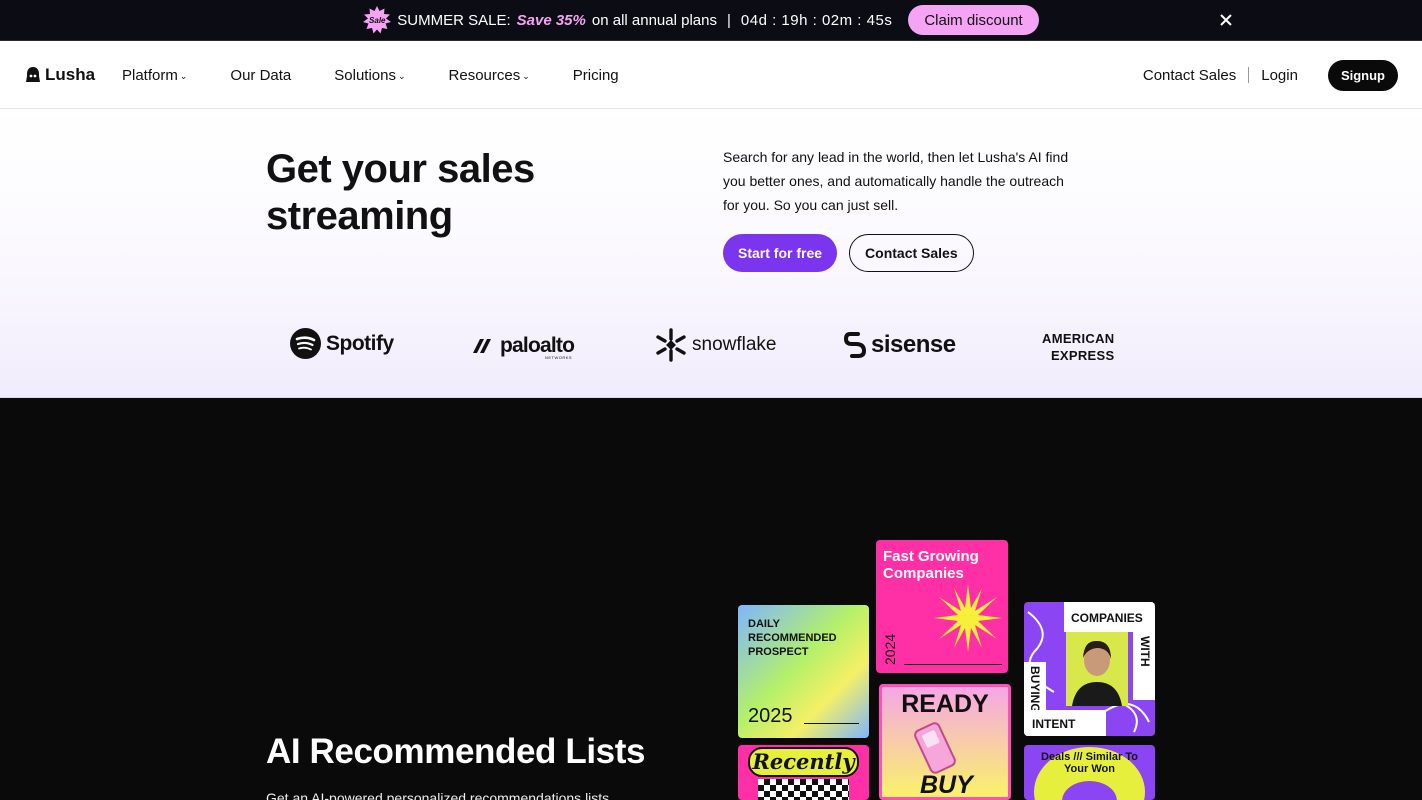 The image size is (1422, 800). Describe the element at coordinates (654, 20) in the screenshot. I see `promo-plans-text: on all annual plans` at that location.